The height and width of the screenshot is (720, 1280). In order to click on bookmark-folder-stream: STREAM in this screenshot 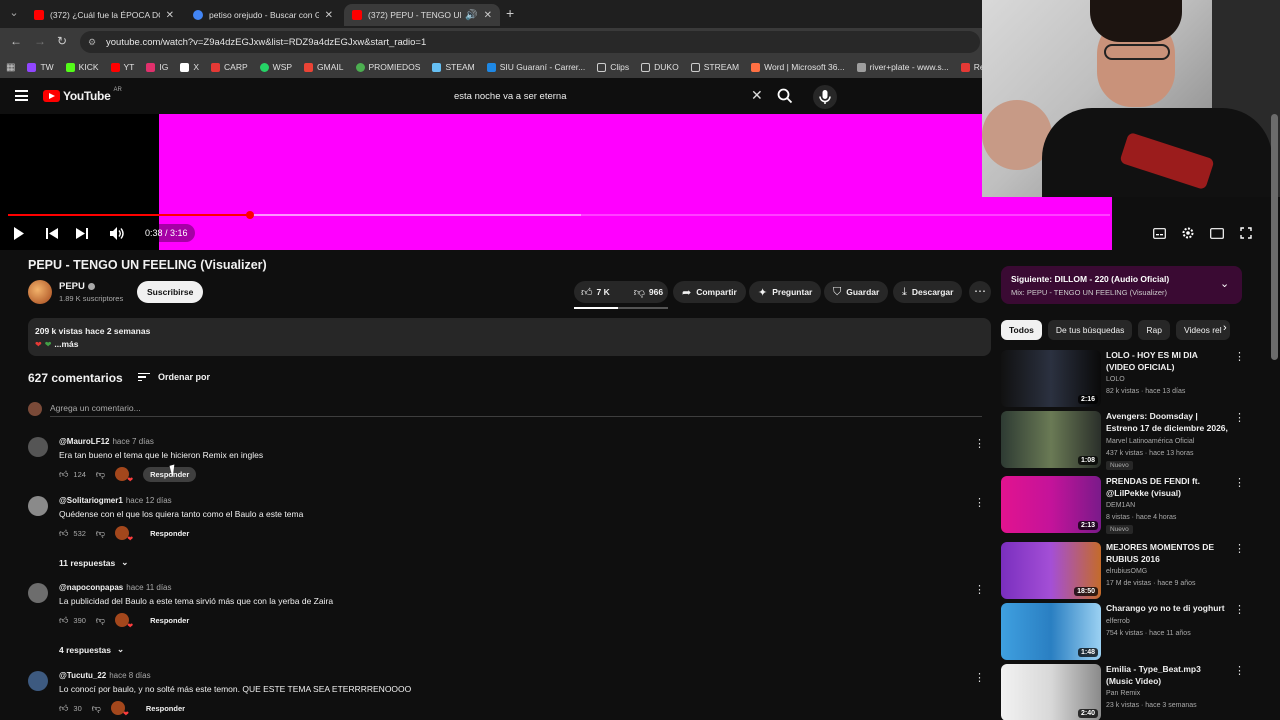, I will do `click(714, 67)`.